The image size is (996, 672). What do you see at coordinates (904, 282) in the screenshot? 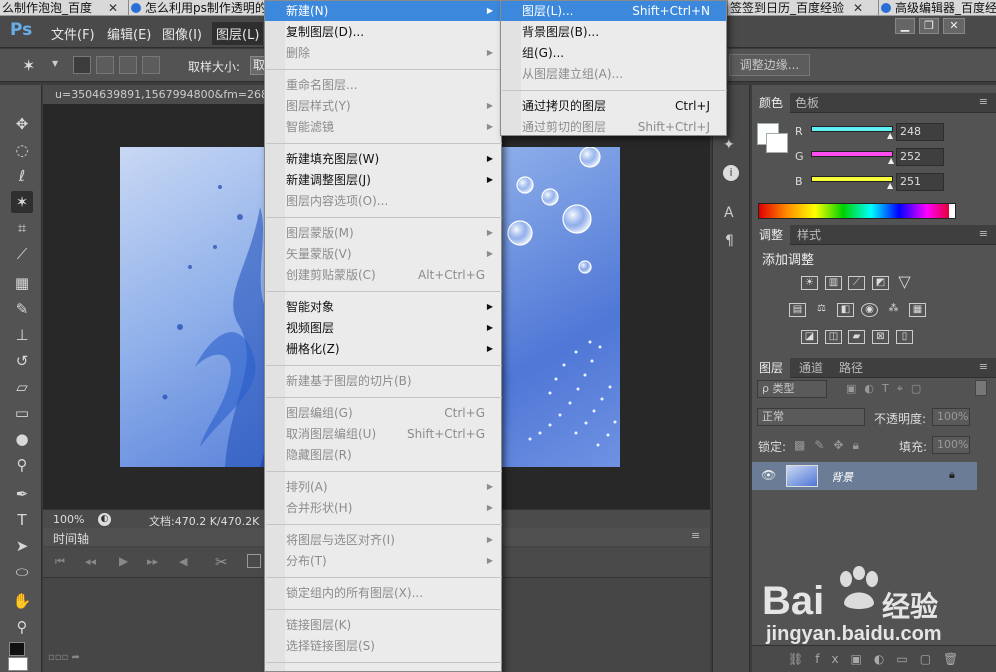
I see `vibrance-icon: ▽` at bounding box center [904, 282].